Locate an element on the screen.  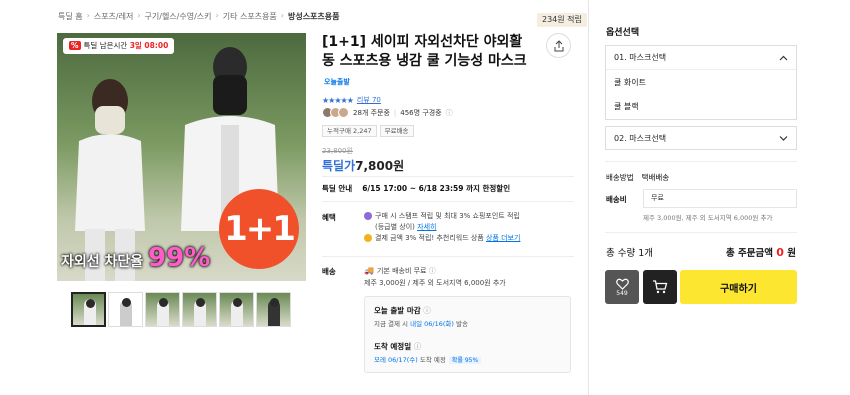
uv-value: 99% is located at coordinates (179, 258).